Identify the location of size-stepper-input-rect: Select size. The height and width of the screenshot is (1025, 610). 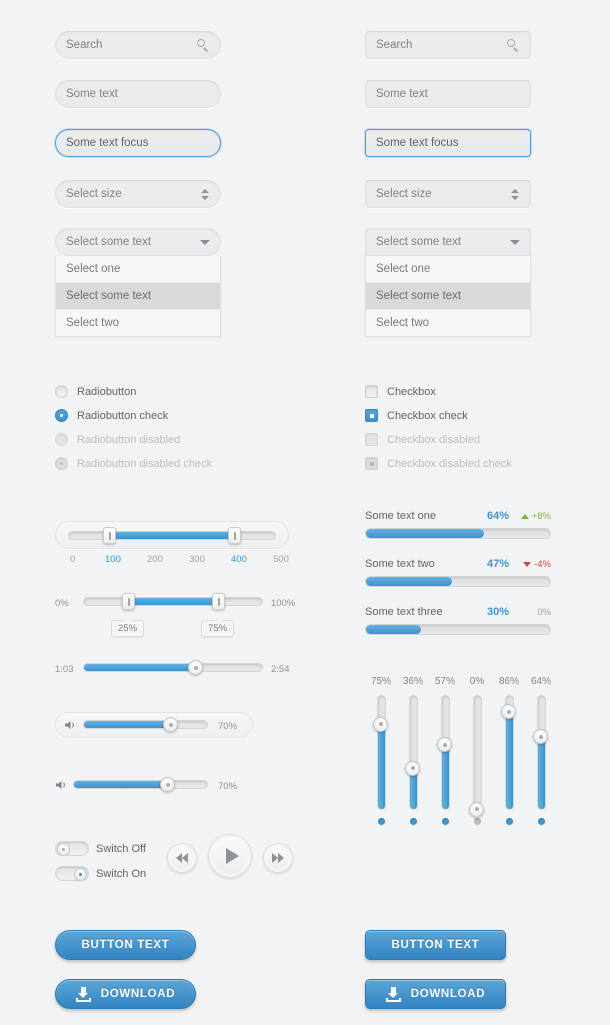
(448, 194).